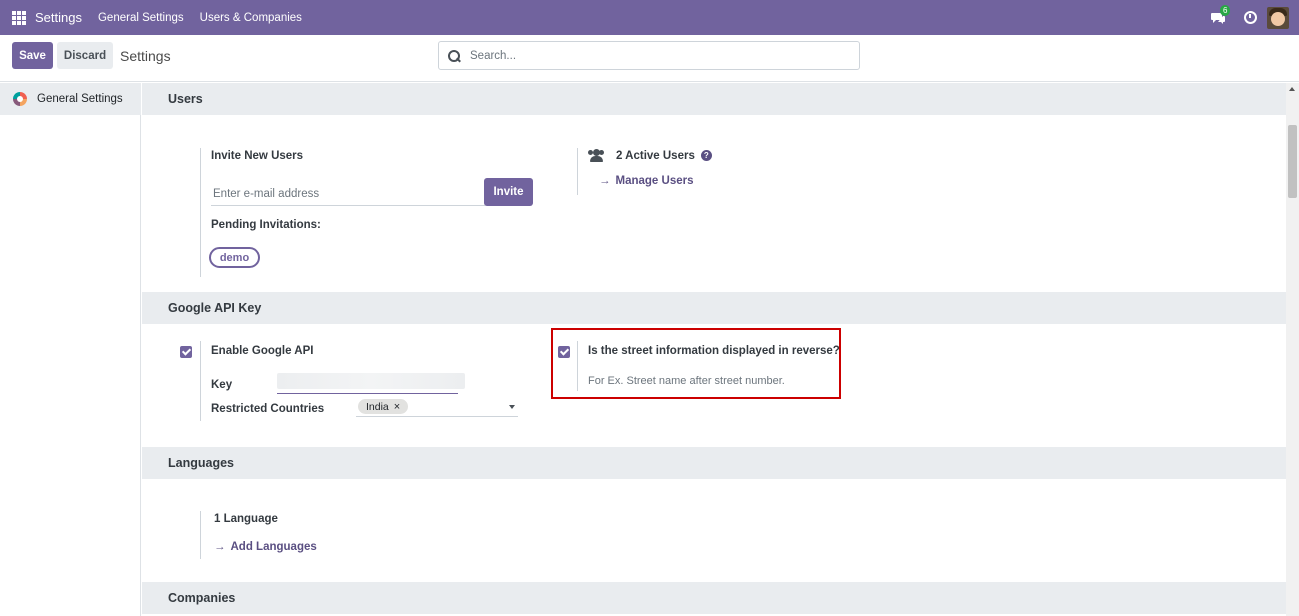 Image resolution: width=1299 pixels, height=616 pixels. I want to click on redacted-key, so click(371, 381).